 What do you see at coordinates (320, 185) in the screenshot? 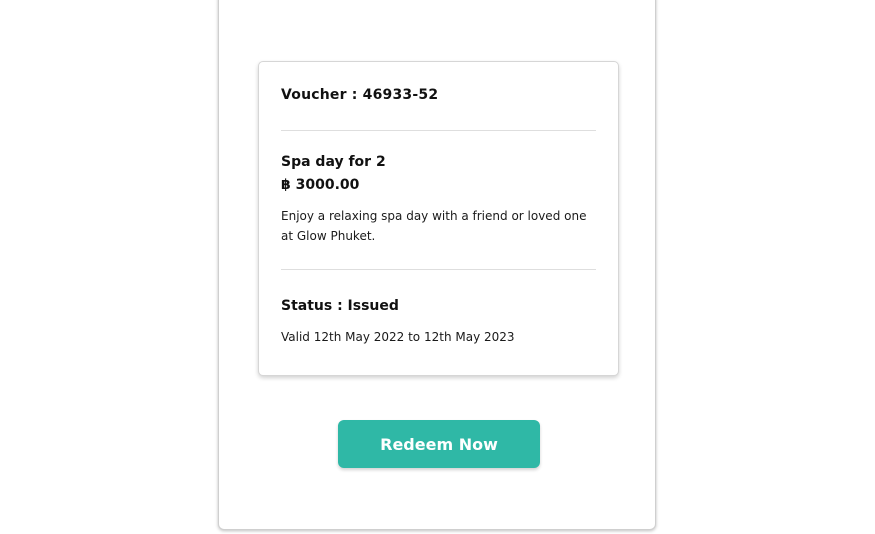
I see `offer-price: ฿ 3000.00` at bounding box center [320, 185].